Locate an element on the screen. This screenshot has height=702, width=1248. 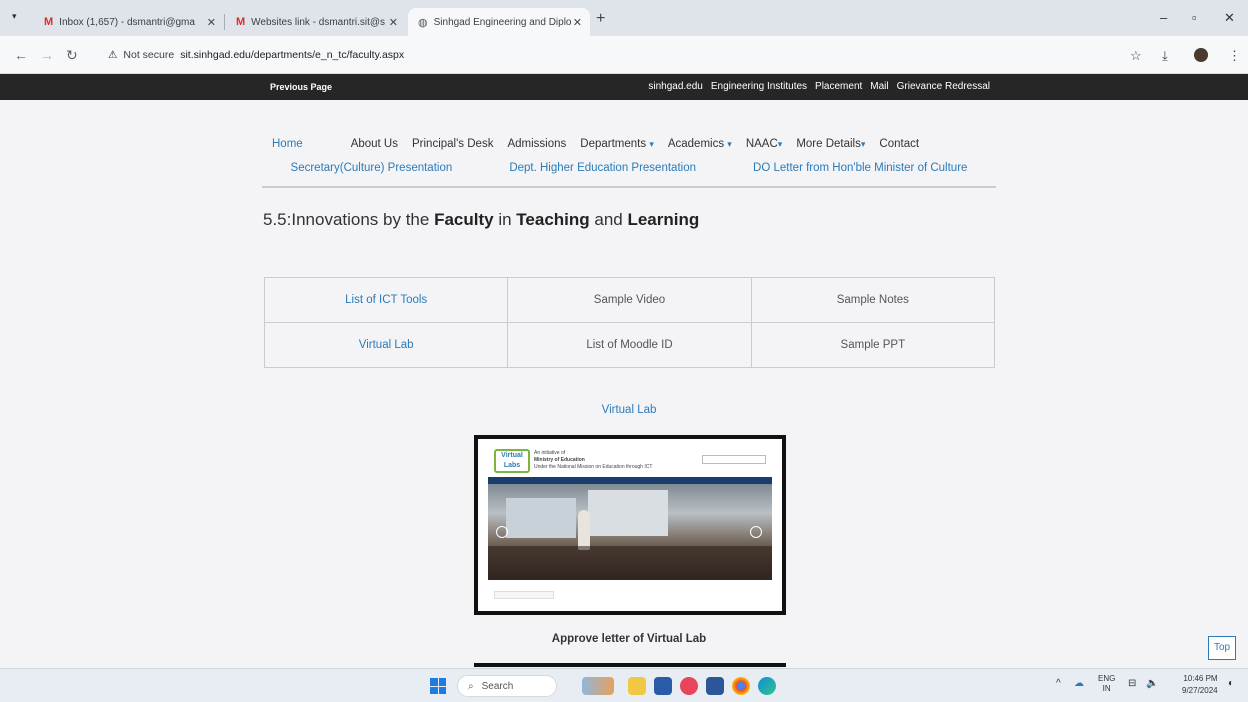
cell-sample-ppt: Sample PPT is located at coordinates (873, 345).